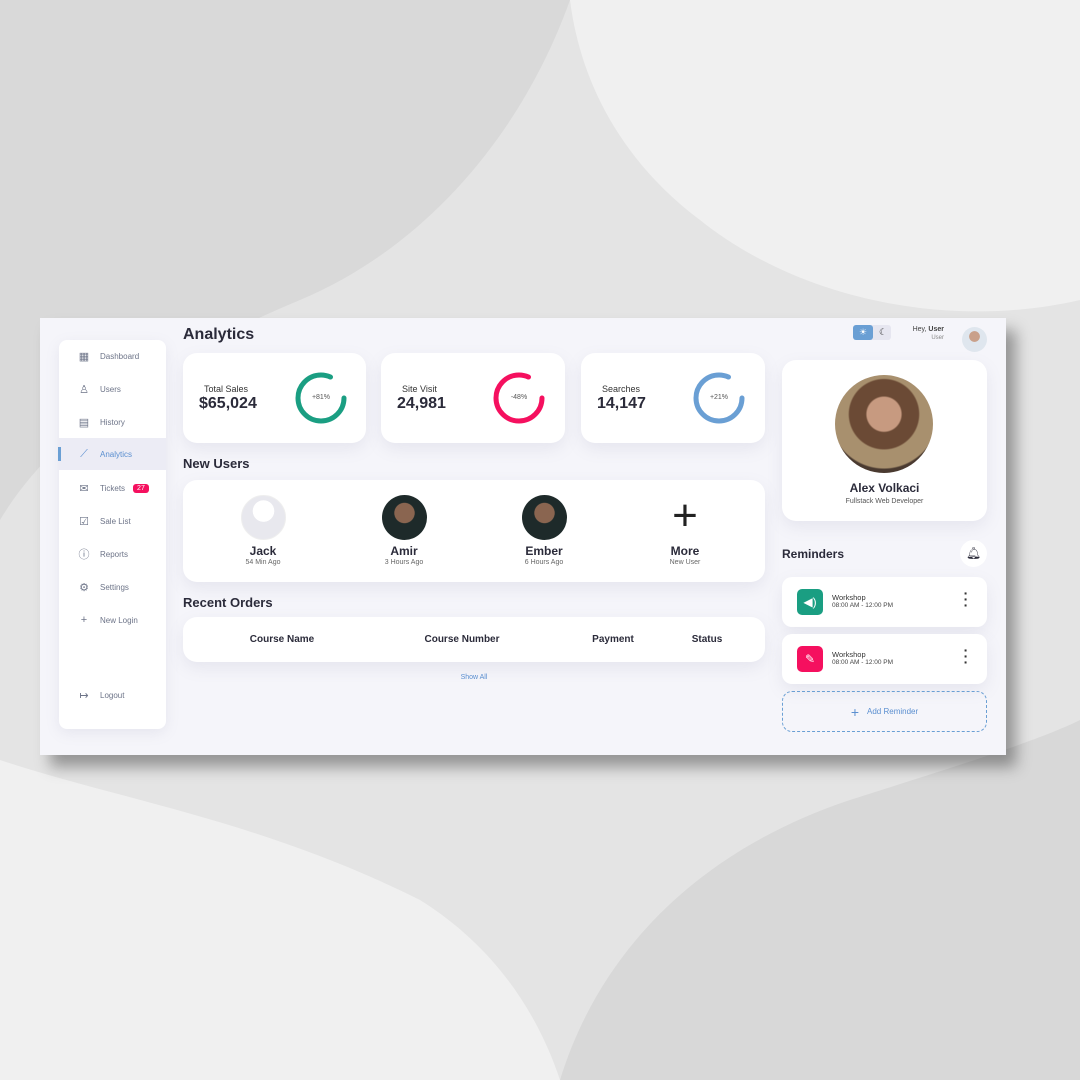 Image resolution: width=1080 pixels, height=1080 pixels. What do you see at coordinates (707, 639) in the screenshot?
I see `column-status: Status` at bounding box center [707, 639].